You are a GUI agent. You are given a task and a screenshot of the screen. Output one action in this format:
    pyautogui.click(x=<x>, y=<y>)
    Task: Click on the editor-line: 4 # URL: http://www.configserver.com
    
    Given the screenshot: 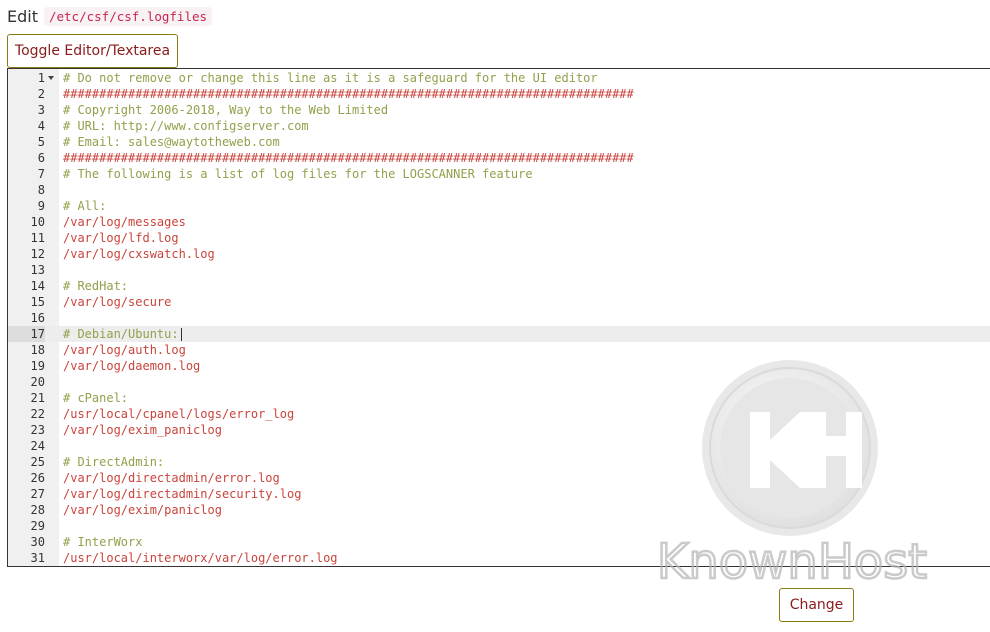 What is the action you would take?
    pyautogui.click(x=499, y=126)
    